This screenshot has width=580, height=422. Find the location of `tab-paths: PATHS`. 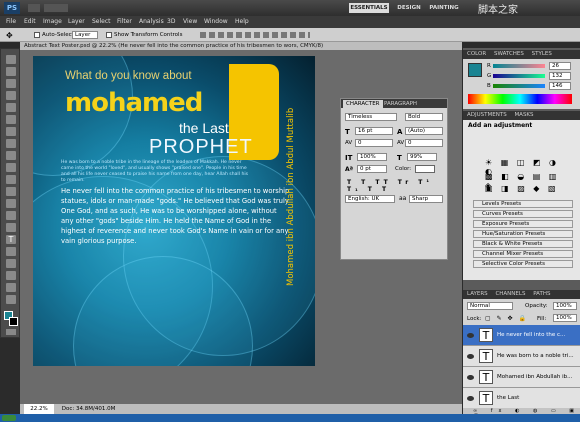

tab-paths: PATHS is located at coordinates (541, 294).